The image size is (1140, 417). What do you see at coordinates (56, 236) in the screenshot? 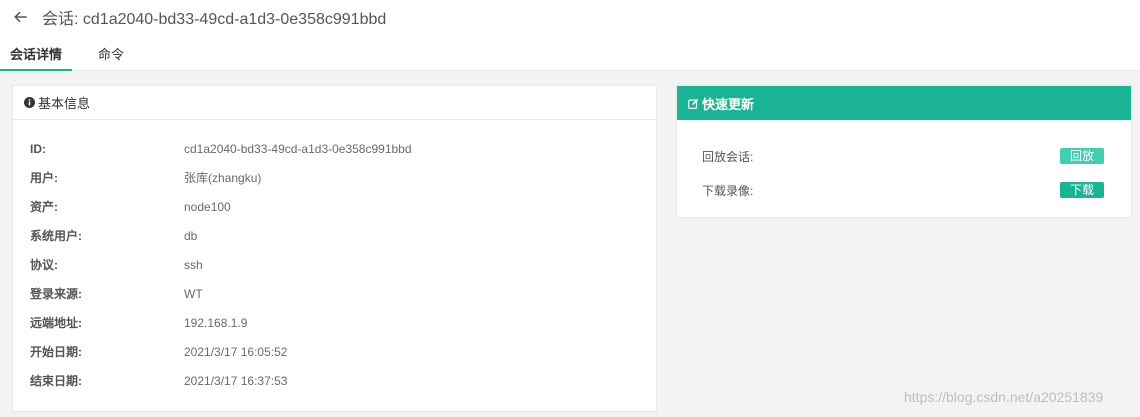
I see `info-key: 系统用户:` at bounding box center [56, 236].